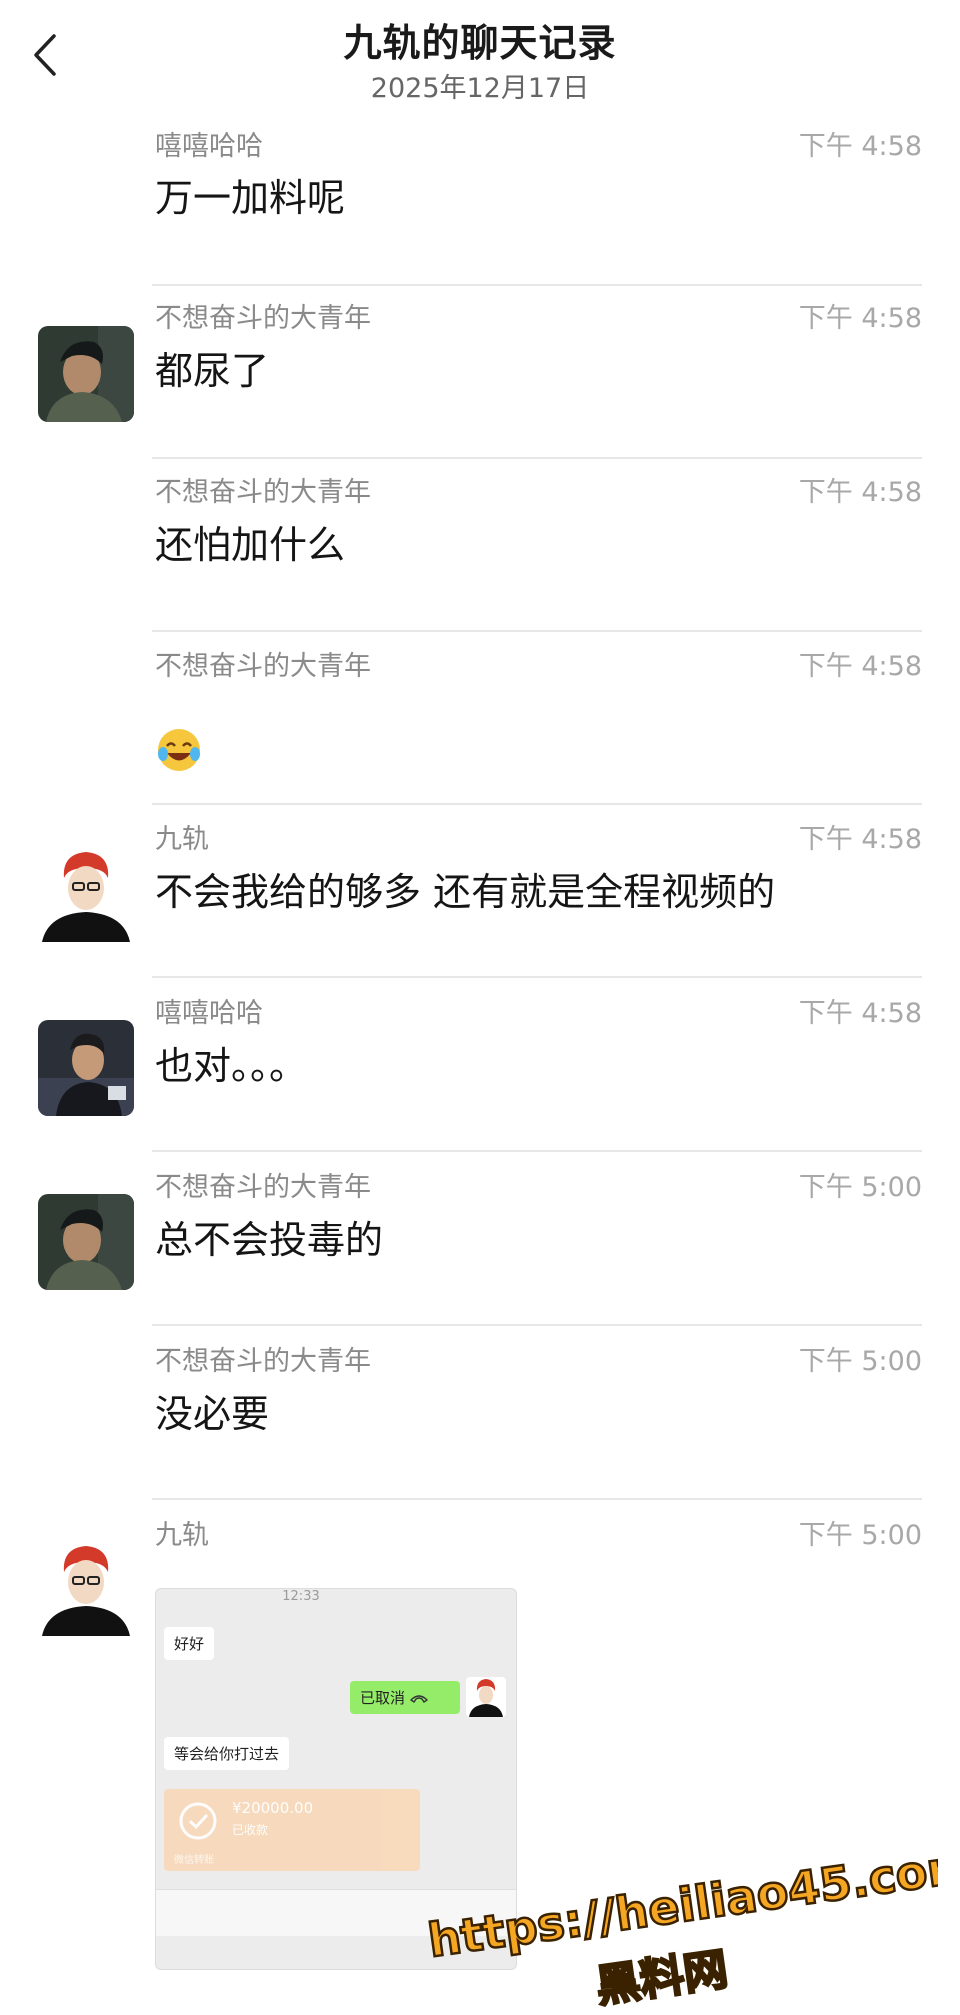  Describe the element at coordinates (250, 1830) in the screenshot. I see `transfer-status: 已收款` at that location.